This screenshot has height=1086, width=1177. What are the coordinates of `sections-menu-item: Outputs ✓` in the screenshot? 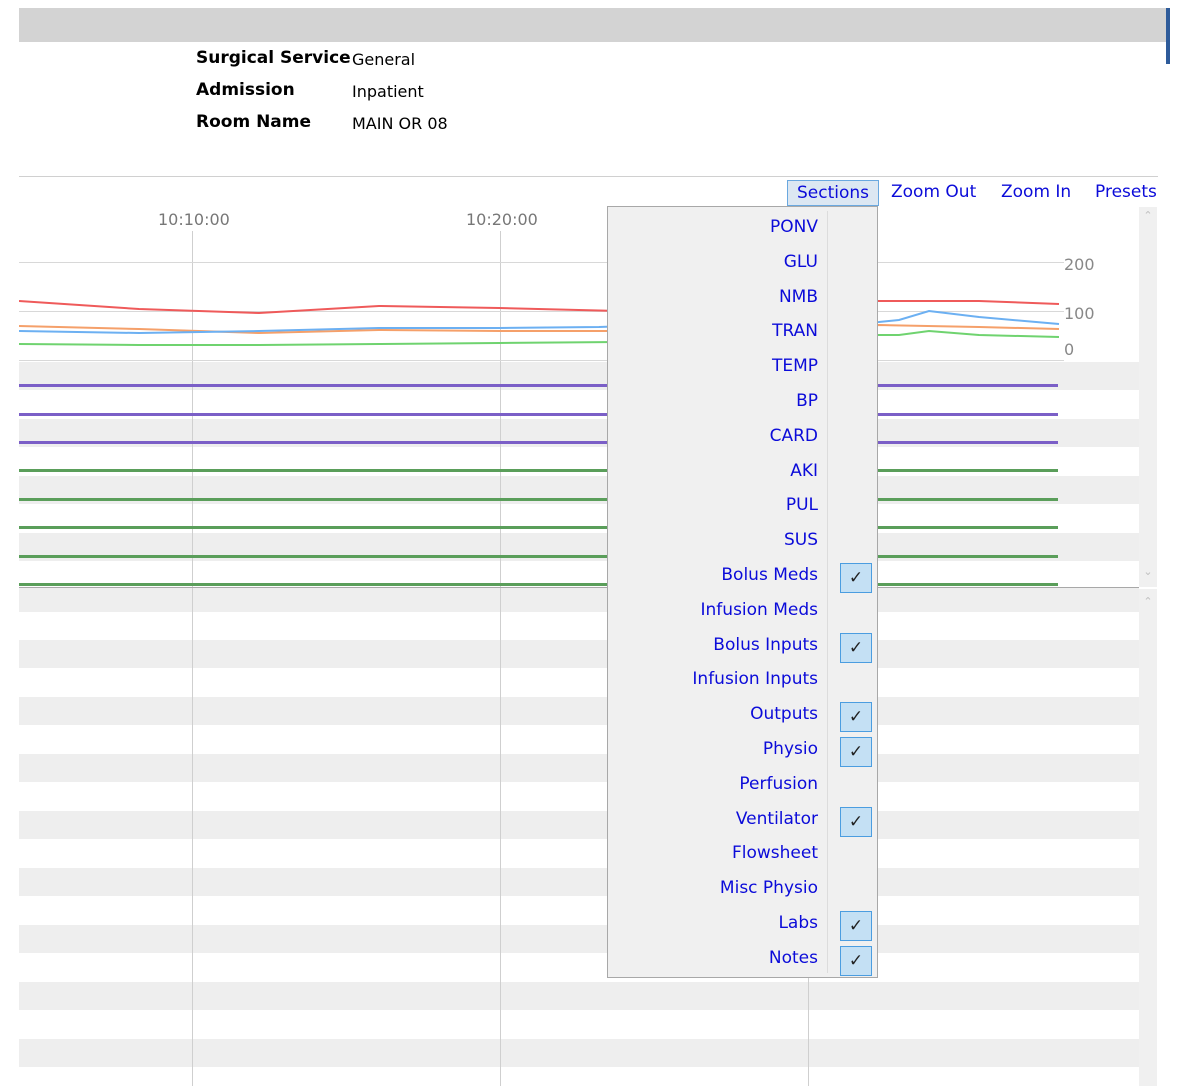 It's located at (740, 717).